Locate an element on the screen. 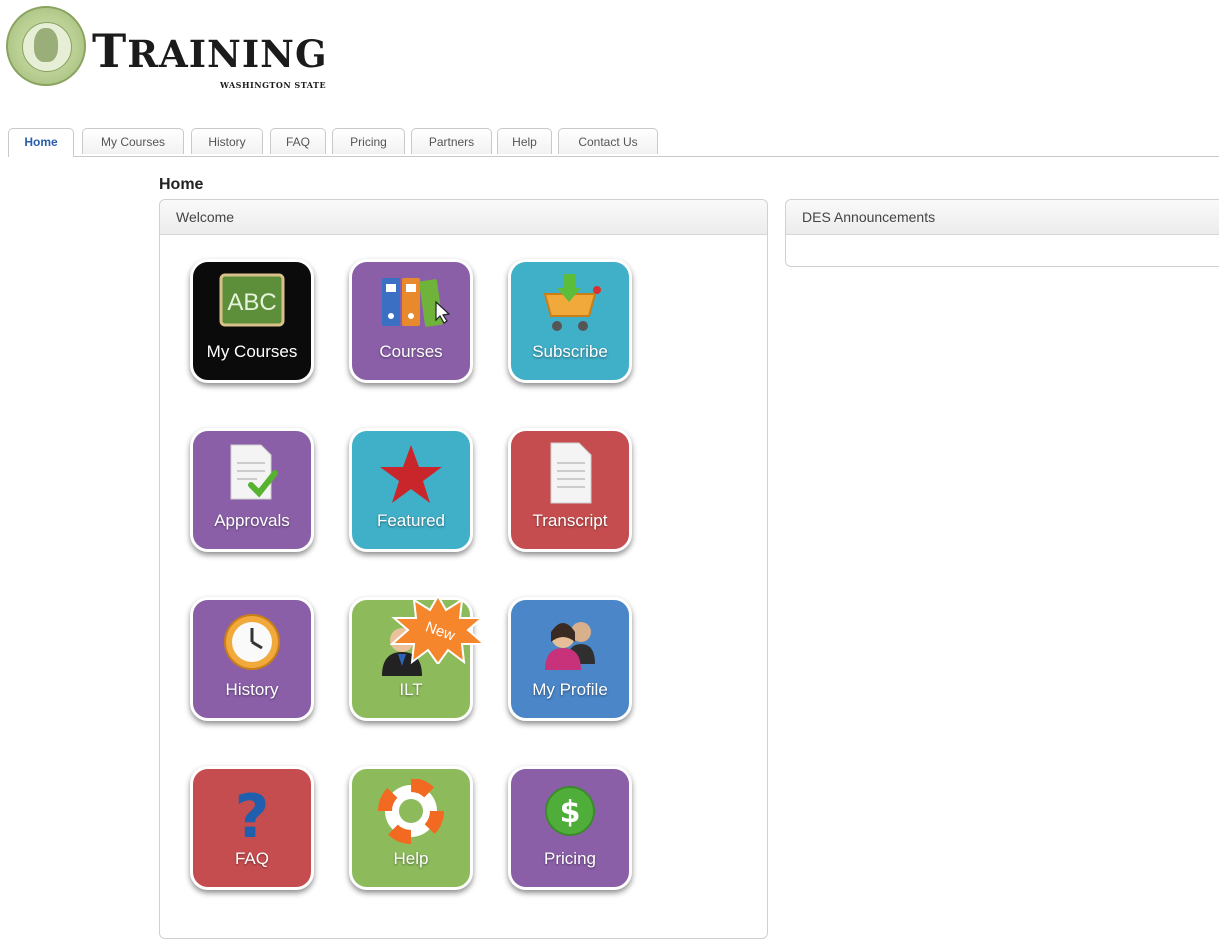 The image size is (1219, 939). tile-my-courses: ABC My Courses is located at coordinates (252, 321).